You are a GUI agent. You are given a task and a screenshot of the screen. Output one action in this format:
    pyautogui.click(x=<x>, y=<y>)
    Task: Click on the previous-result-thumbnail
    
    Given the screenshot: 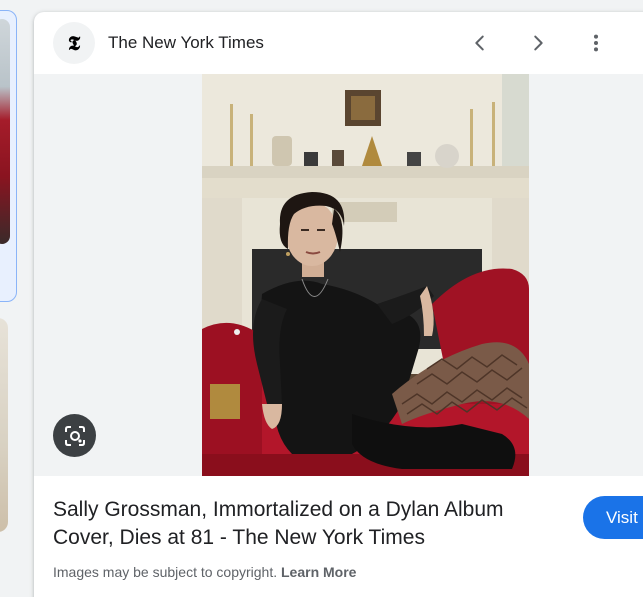 What is the action you would take?
    pyautogui.click(x=8, y=156)
    